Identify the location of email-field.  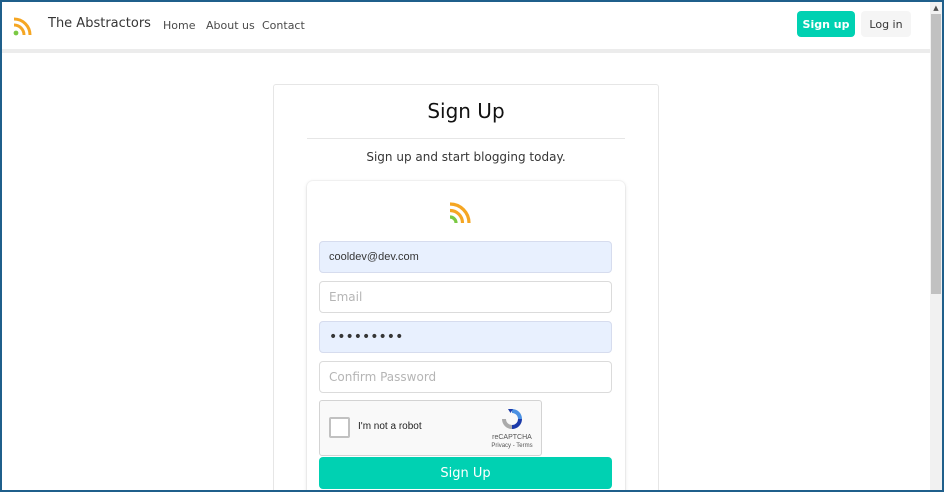
(465, 297).